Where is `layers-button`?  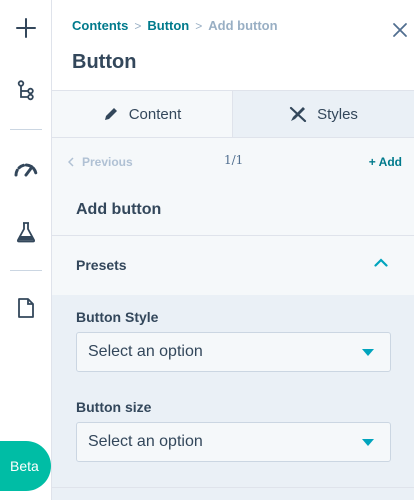 layers-button is located at coordinates (26, 91).